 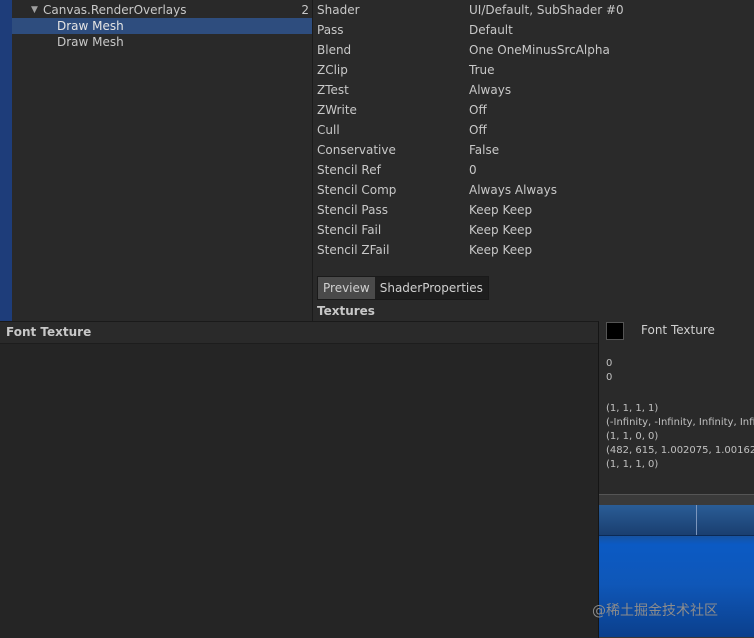 I want to click on property-key: Pass, so click(x=330, y=30).